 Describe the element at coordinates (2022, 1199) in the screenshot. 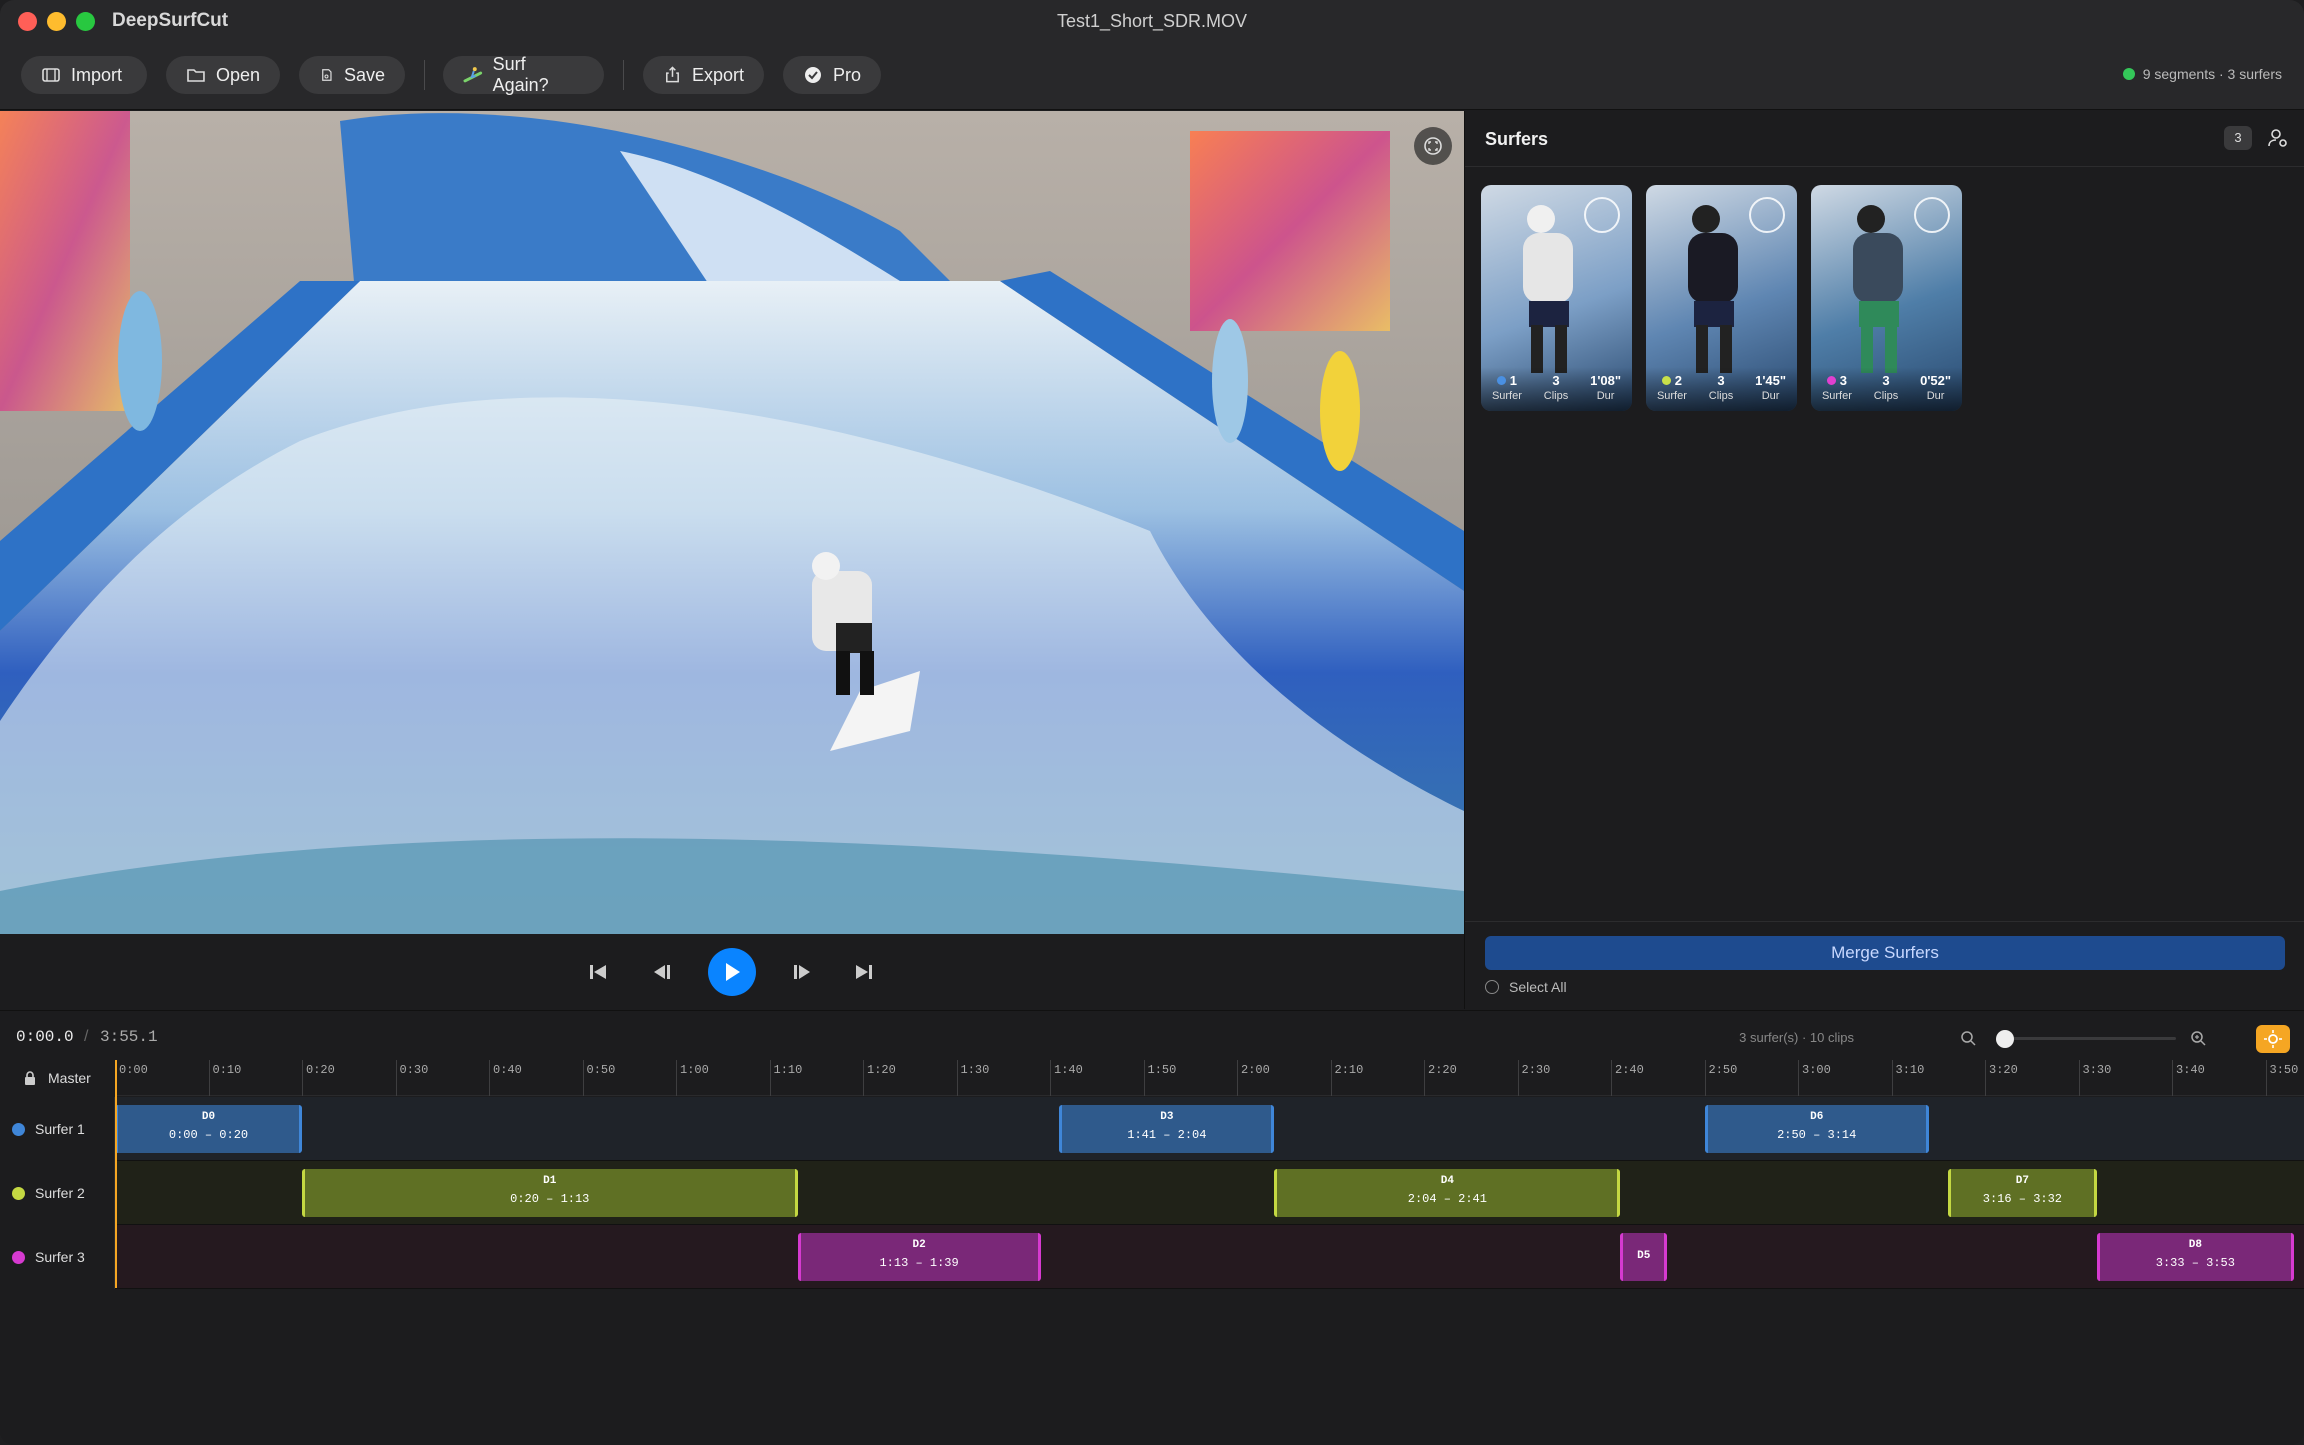

I see `clip-range: 3:16 – 3:32` at that location.